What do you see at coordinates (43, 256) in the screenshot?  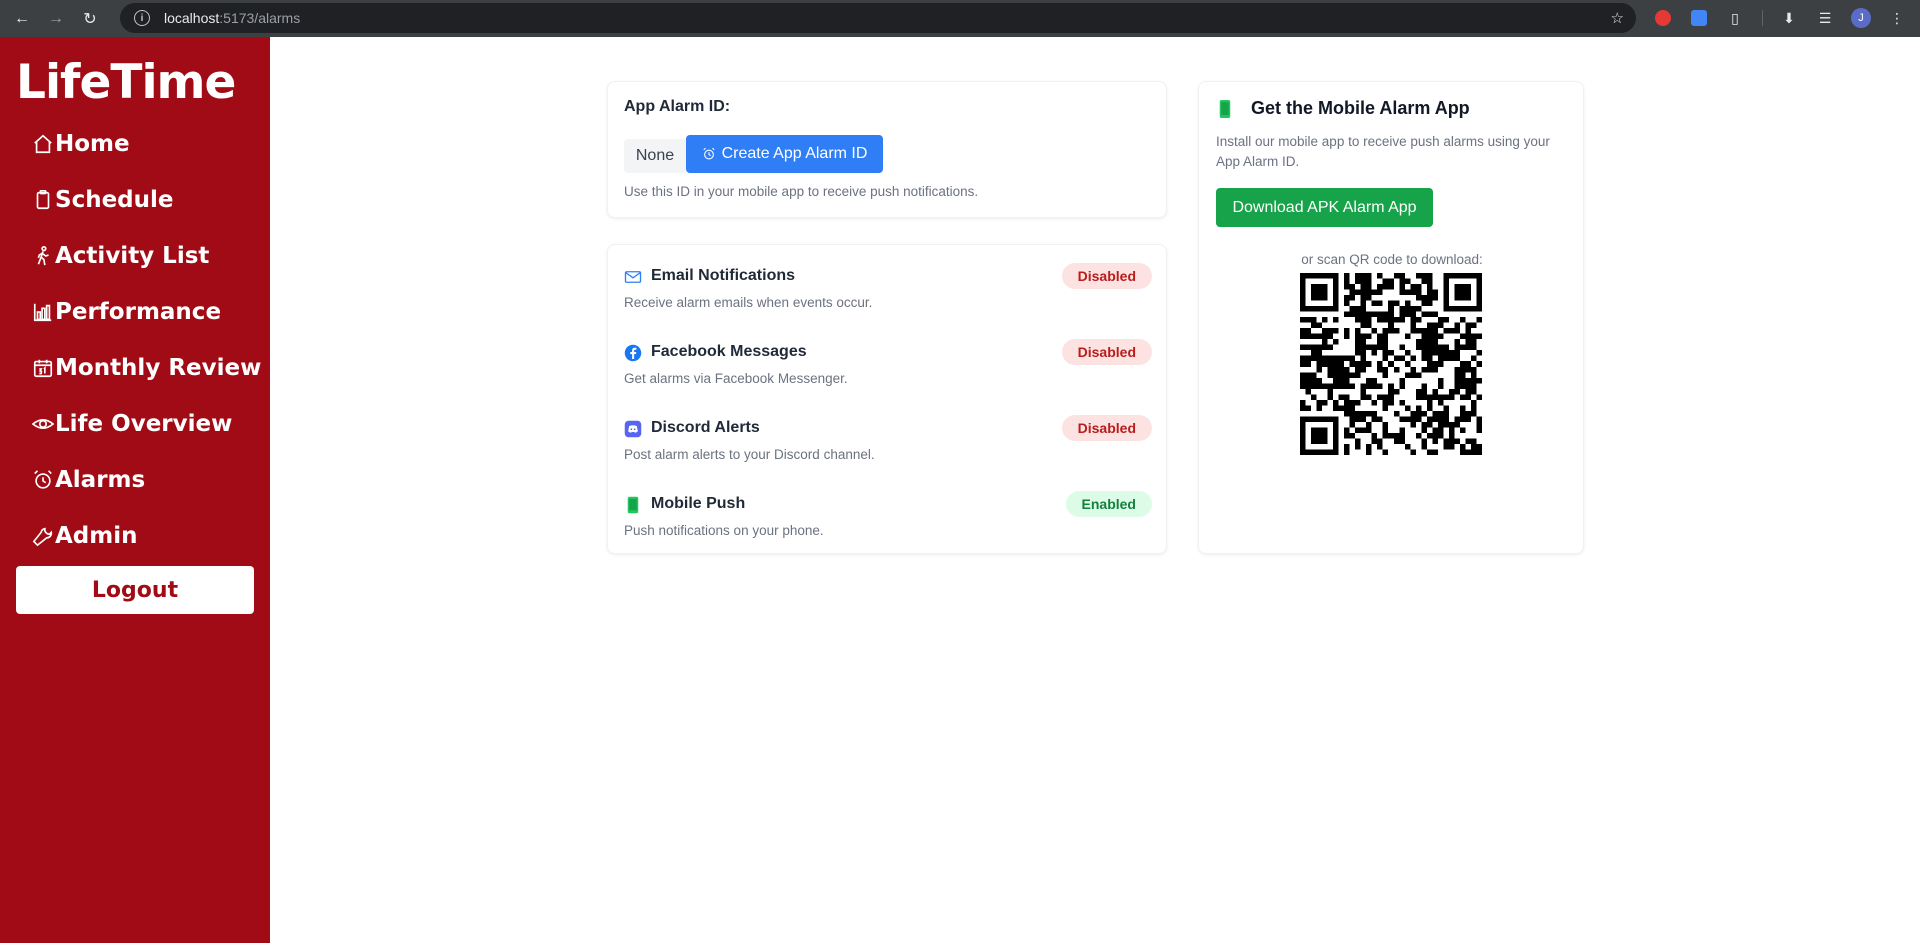 I see `walking-icon` at bounding box center [43, 256].